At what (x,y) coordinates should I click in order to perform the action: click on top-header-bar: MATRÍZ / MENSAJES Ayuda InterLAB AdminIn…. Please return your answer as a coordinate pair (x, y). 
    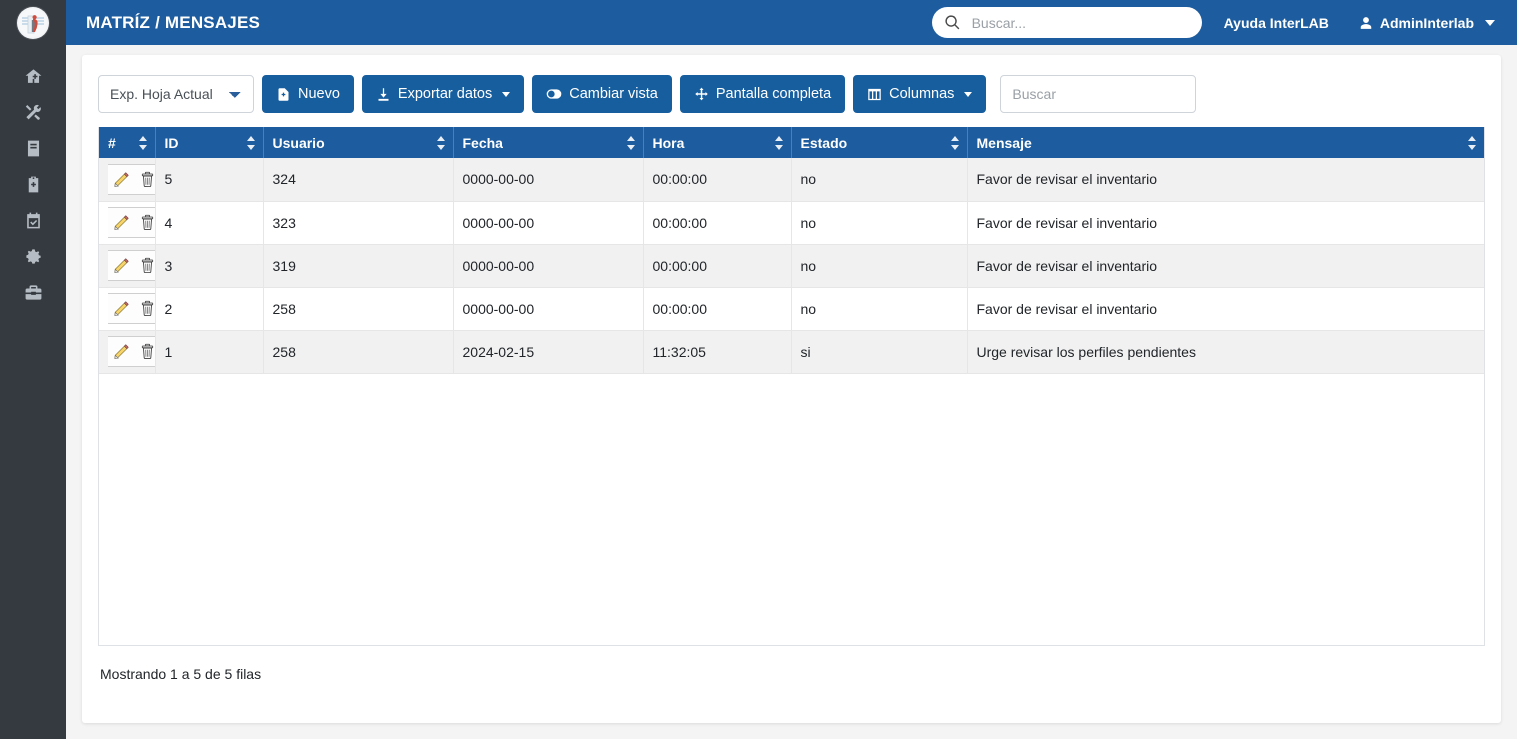
    Looking at the image, I should click on (791, 22).